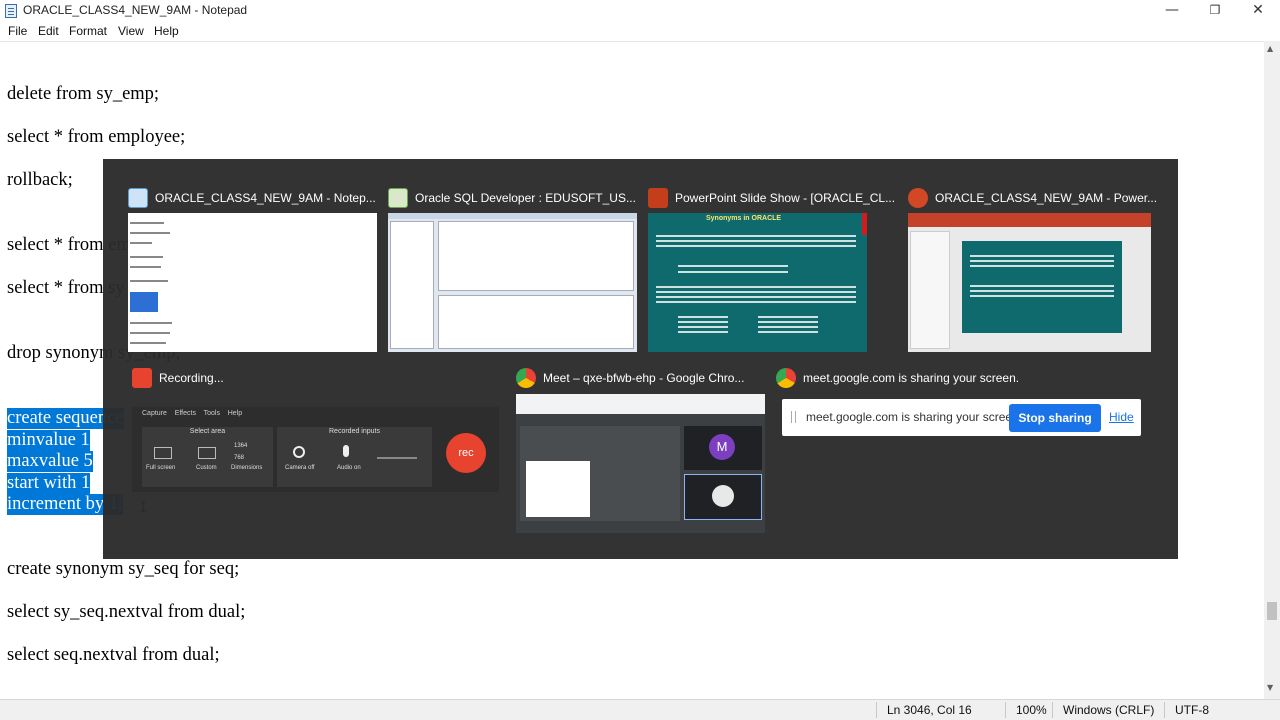 The height and width of the screenshot is (720, 1280). What do you see at coordinates (1192, 710) in the screenshot?
I see `encoding: UTF-8` at bounding box center [1192, 710].